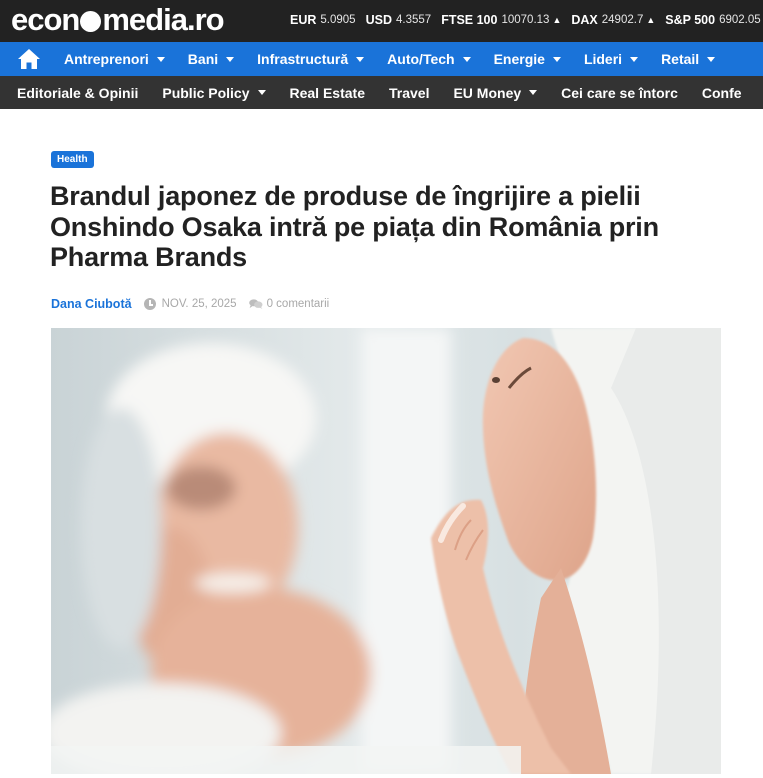 The height and width of the screenshot is (778, 763). I want to click on ticker-name: EUR, so click(303, 20).